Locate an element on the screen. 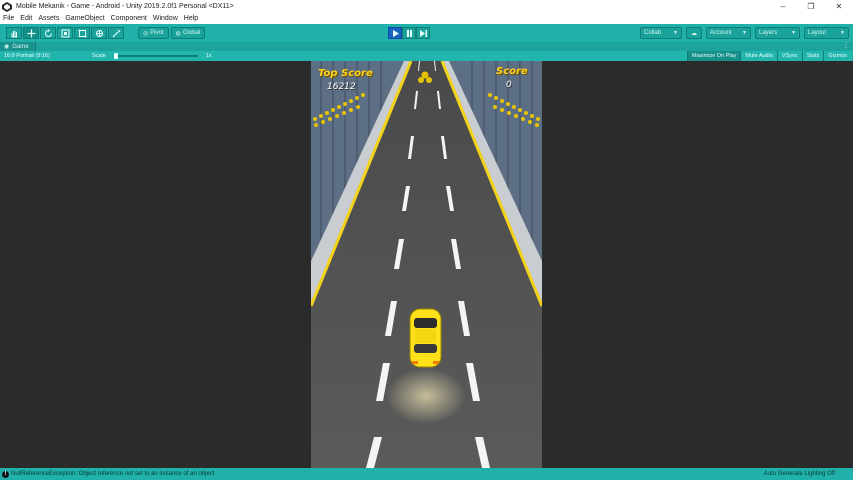 This screenshot has height=480, width=853. play-controls is located at coordinates (409, 33).